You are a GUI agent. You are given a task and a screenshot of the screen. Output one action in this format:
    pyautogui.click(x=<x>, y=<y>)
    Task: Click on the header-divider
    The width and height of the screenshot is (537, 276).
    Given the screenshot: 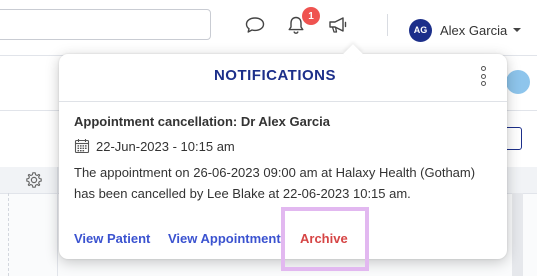 What is the action you would take?
    pyautogui.click(x=387, y=25)
    